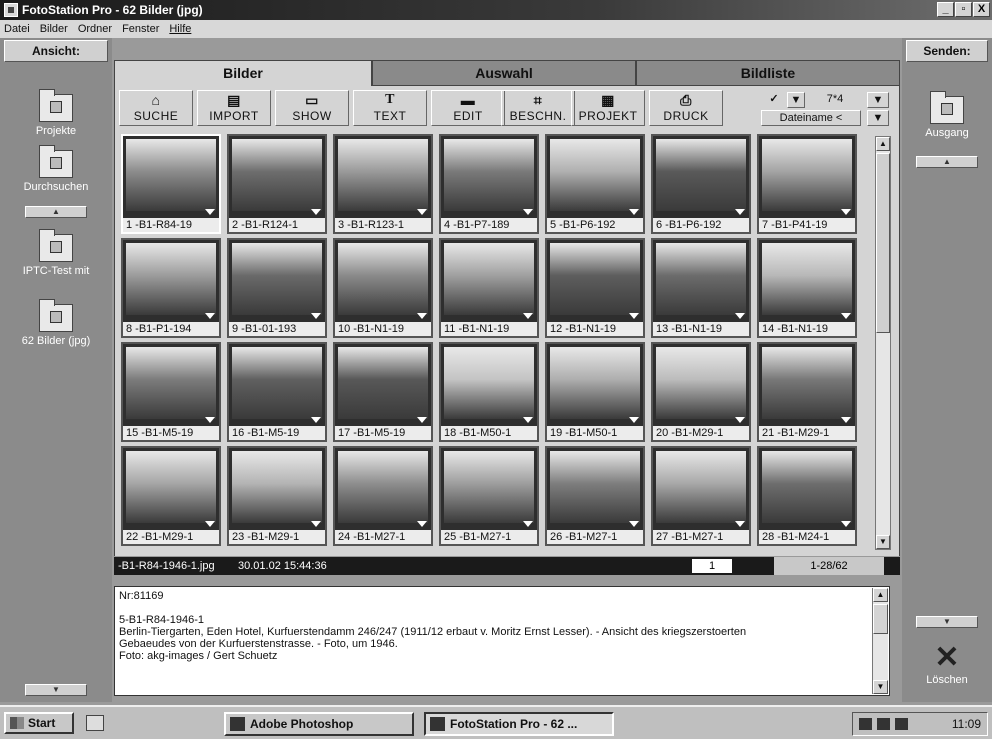 The height and width of the screenshot is (739, 992). Describe the element at coordinates (56, 169) in the screenshot. I see `folder-durchsuchen: Durchsuchen` at that location.